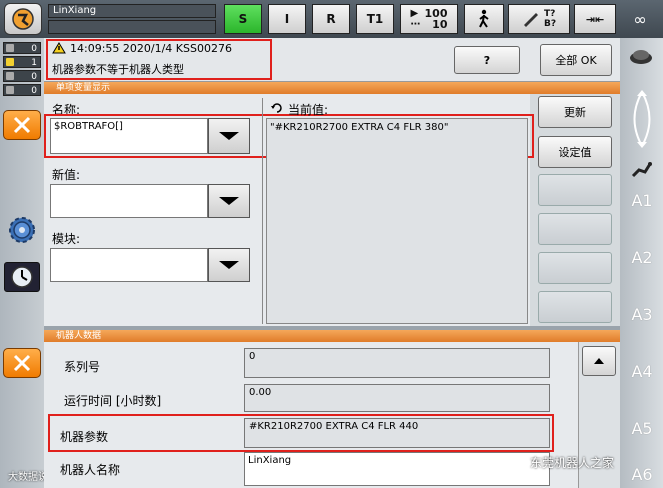 The height and width of the screenshot is (488, 663). What do you see at coordinates (129, 265) in the screenshot?
I see `module-input` at bounding box center [129, 265].